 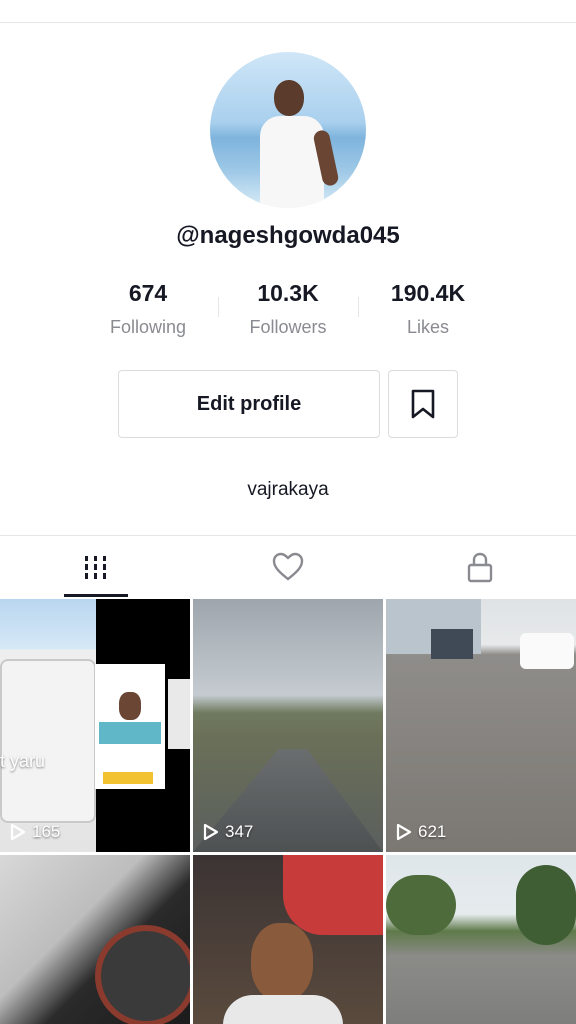 I want to click on tab-videos, so click(x=96, y=567).